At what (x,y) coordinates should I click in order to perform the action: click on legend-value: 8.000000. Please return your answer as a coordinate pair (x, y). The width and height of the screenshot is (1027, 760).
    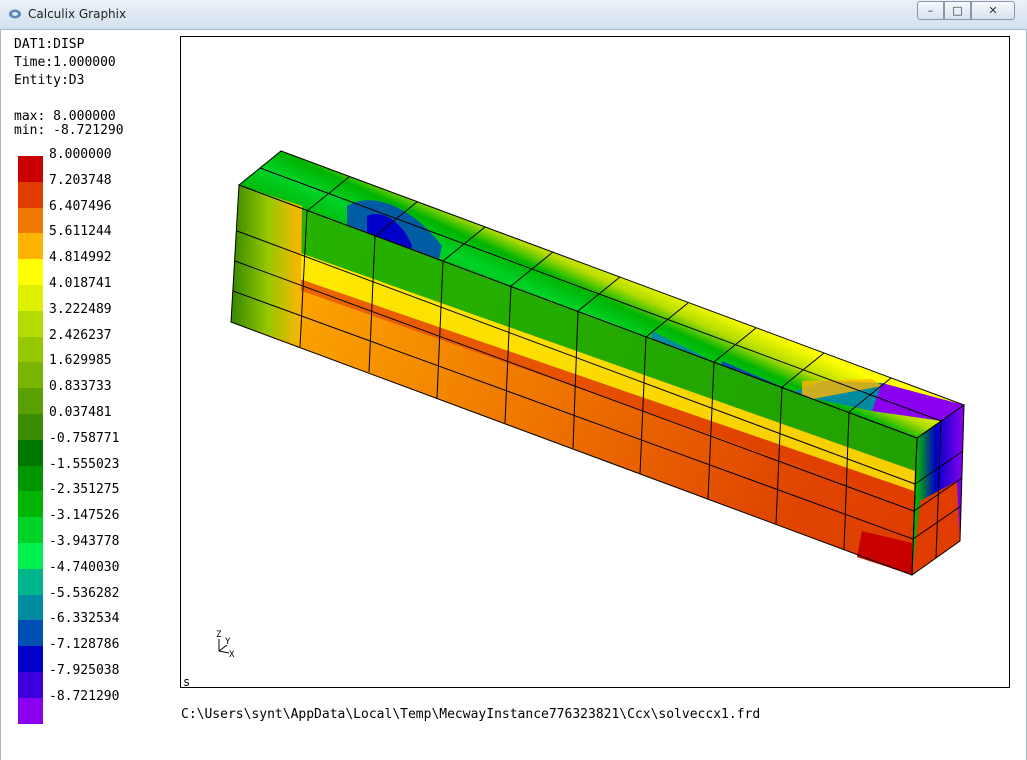
    Looking at the image, I should click on (80, 154).